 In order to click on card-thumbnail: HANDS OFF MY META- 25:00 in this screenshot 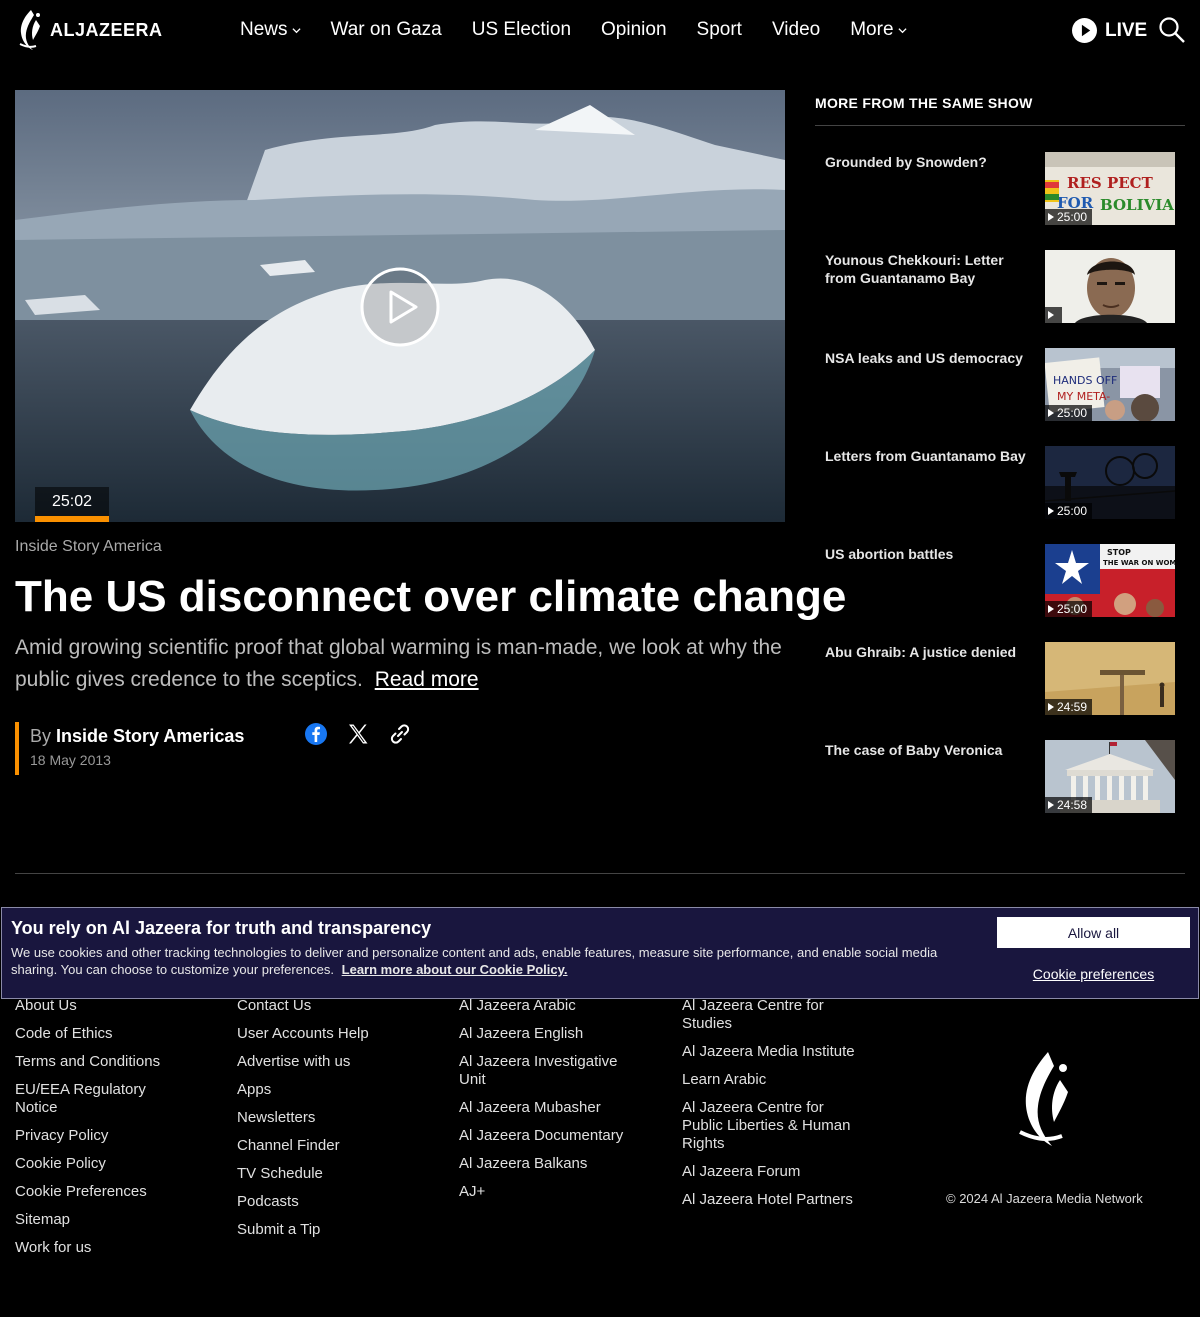, I will do `click(1110, 384)`.